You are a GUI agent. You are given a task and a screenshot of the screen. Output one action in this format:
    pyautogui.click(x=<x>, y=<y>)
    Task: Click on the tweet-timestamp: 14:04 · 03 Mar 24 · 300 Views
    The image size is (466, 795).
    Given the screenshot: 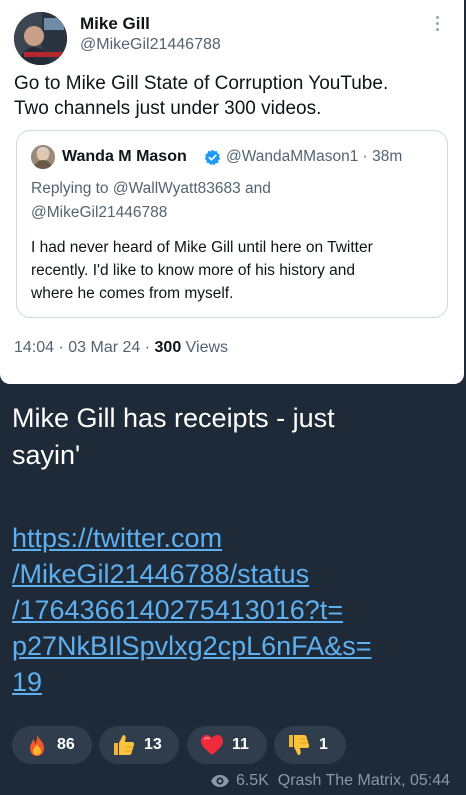 What is the action you would take?
    pyautogui.click(x=121, y=348)
    